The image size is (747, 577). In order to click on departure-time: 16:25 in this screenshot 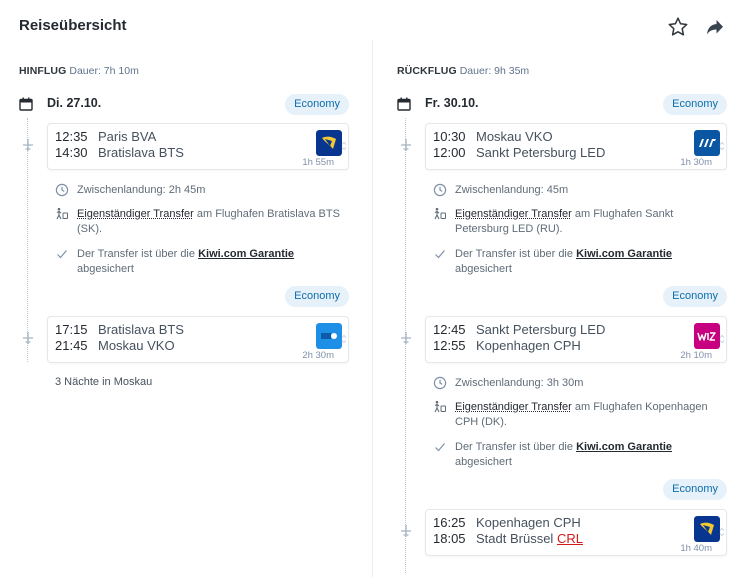, I will do `click(449, 522)`.